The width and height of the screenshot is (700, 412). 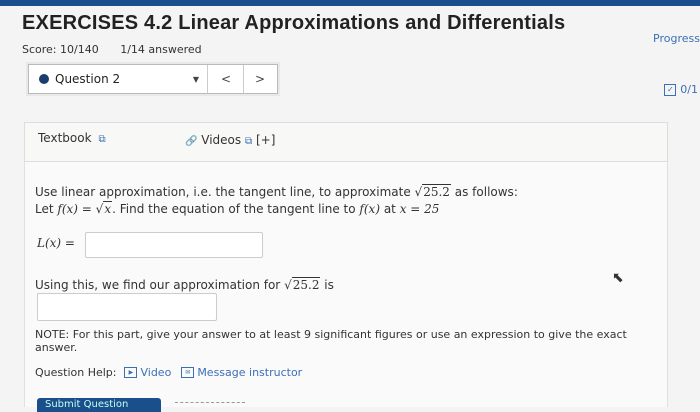 What do you see at coordinates (174, 245) in the screenshot?
I see `linearization-input` at bounding box center [174, 245].